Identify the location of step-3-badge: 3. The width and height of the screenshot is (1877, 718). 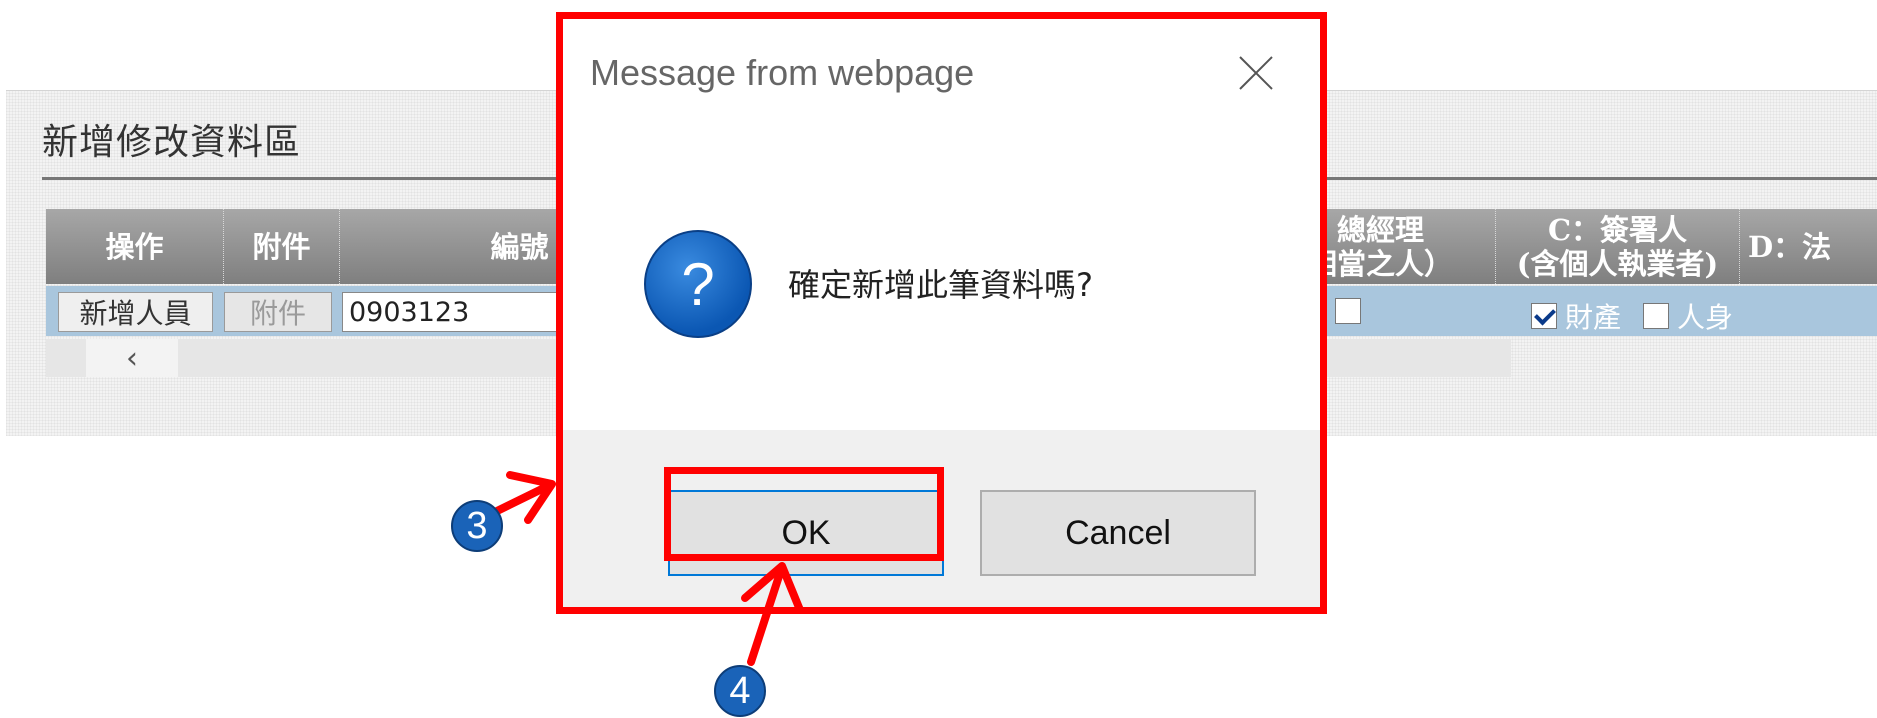
(477, 526).